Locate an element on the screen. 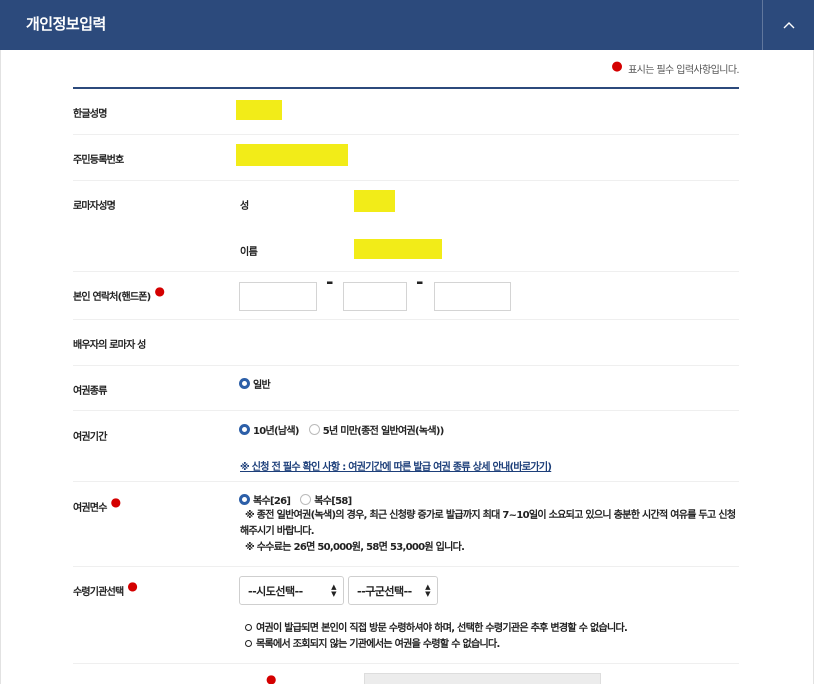  given-name-label: 이름 is located at coordinates (249, 252).